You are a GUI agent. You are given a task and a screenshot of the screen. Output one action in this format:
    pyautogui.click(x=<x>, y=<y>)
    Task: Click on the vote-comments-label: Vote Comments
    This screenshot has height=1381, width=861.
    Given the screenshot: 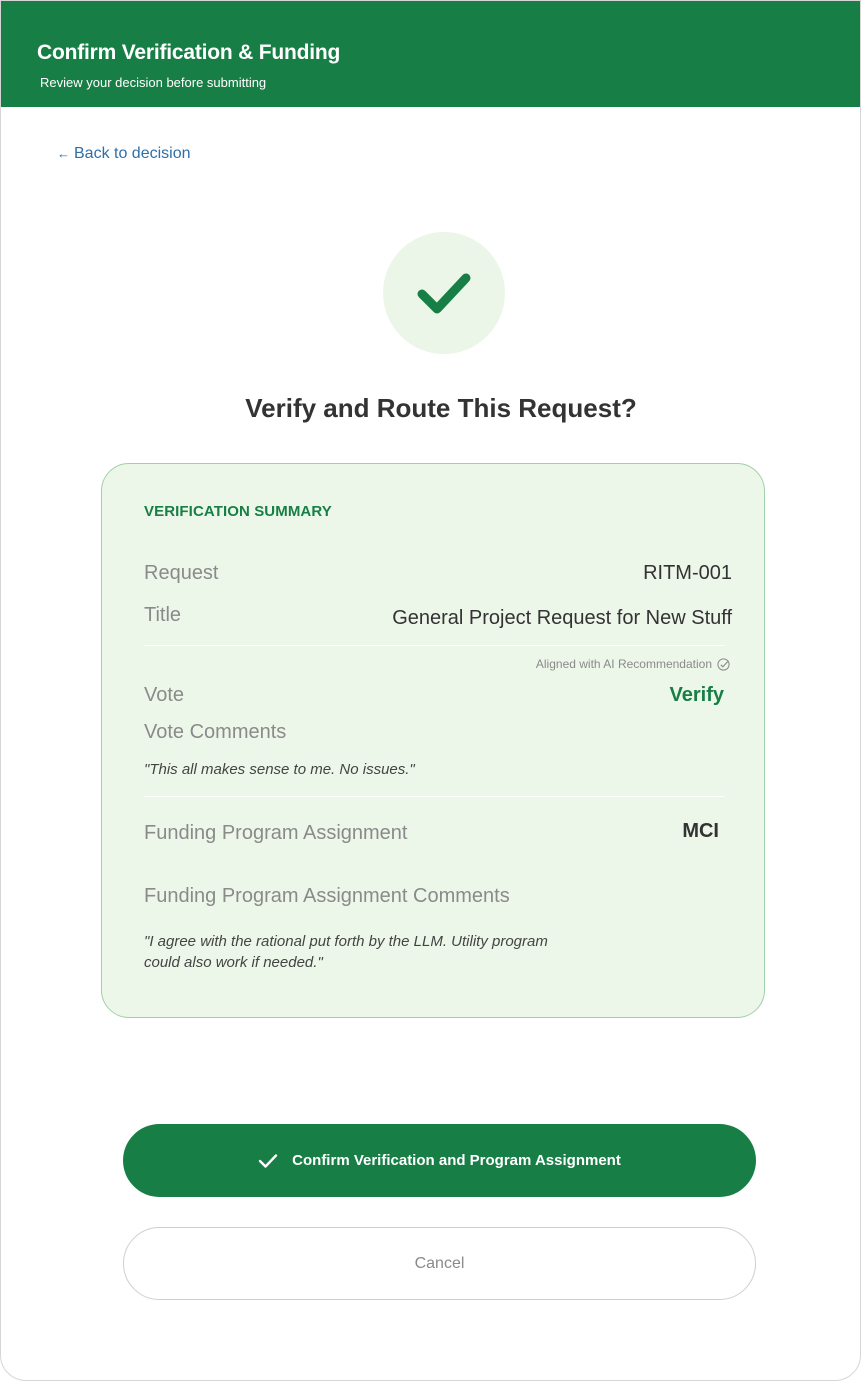 What is the action you would take?
    pyautogui.click(x=215, y=732)
    